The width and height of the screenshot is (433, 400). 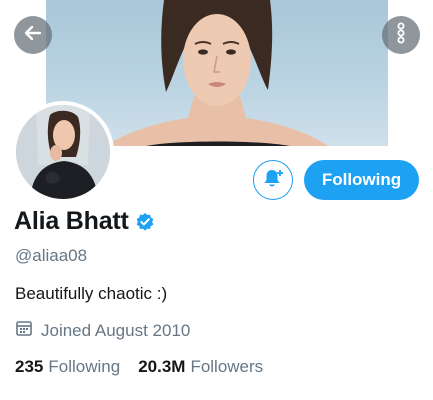 I want to click on avatar, so click(x=63, y=152).